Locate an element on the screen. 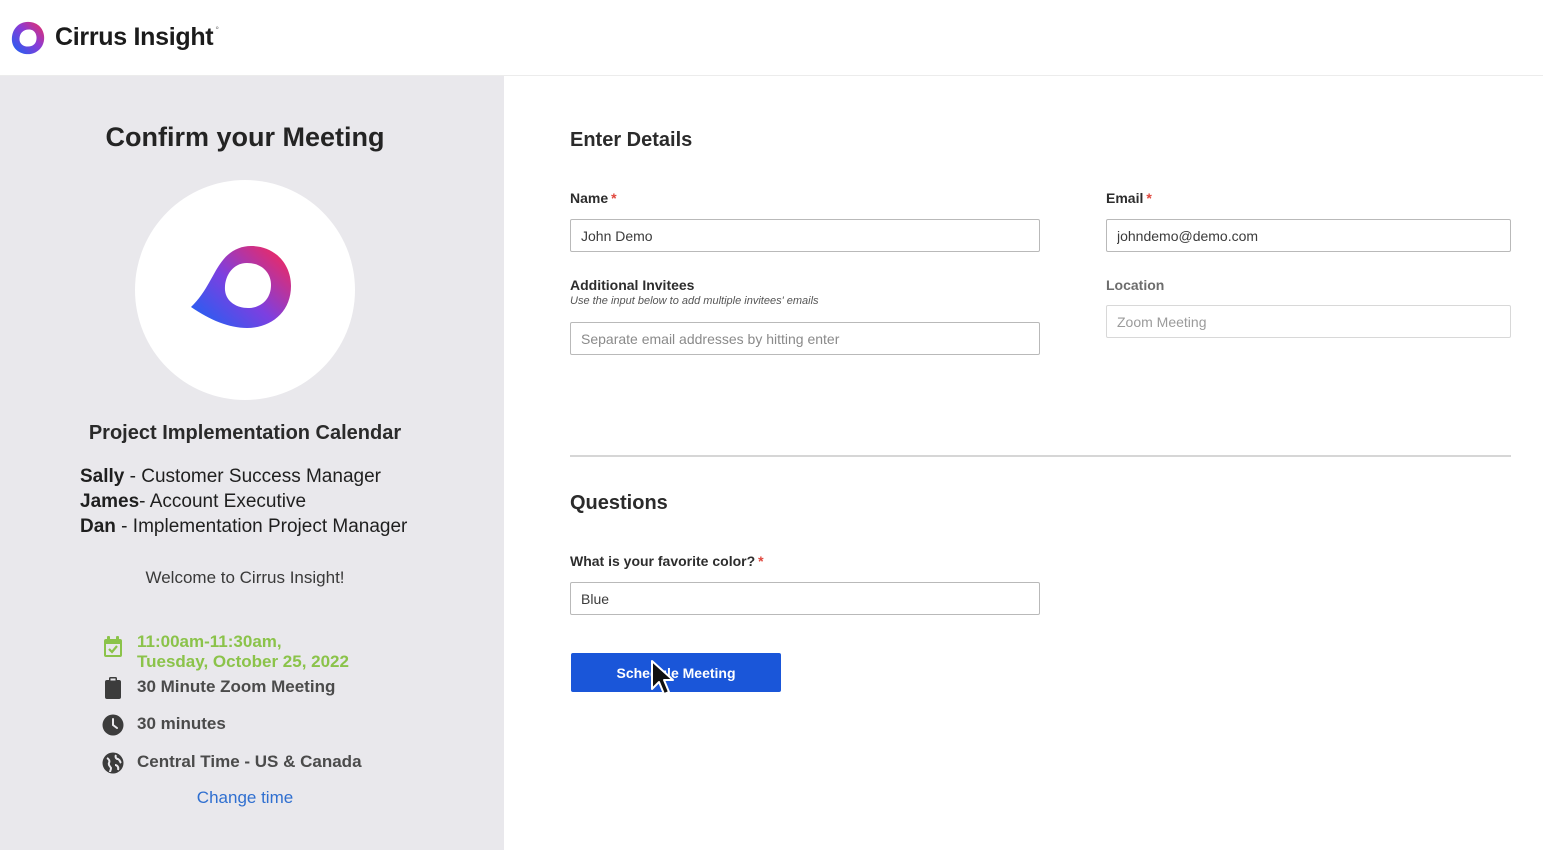 The width and height of the screenshot is (1543, 850). time-range: 11:00am-11:30am, is located at coordinates (209, 641).